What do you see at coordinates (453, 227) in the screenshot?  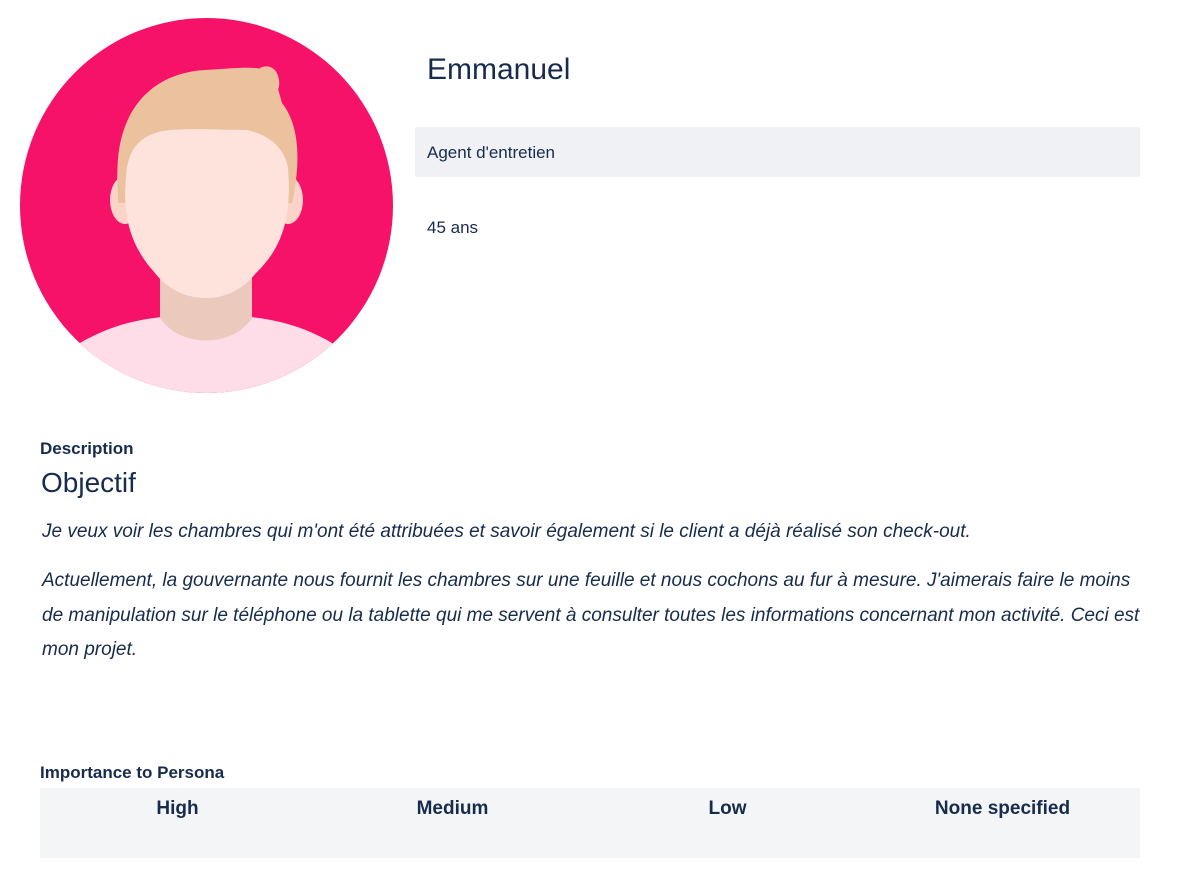 I see `persona-age: 45 ans` at bounding box center [453, 227].